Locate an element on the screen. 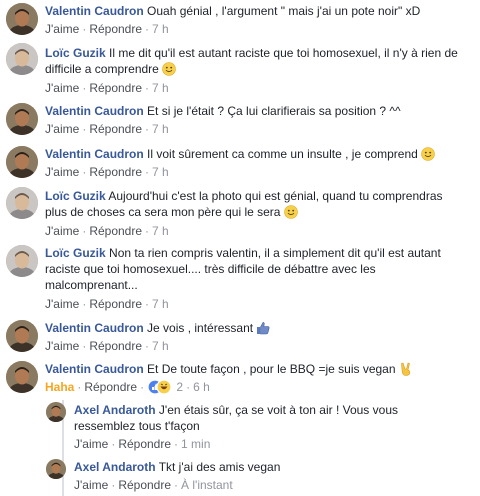 This screenshot has width=480, height=496. reaction-count: 2 is located at coordinates (179, 387).